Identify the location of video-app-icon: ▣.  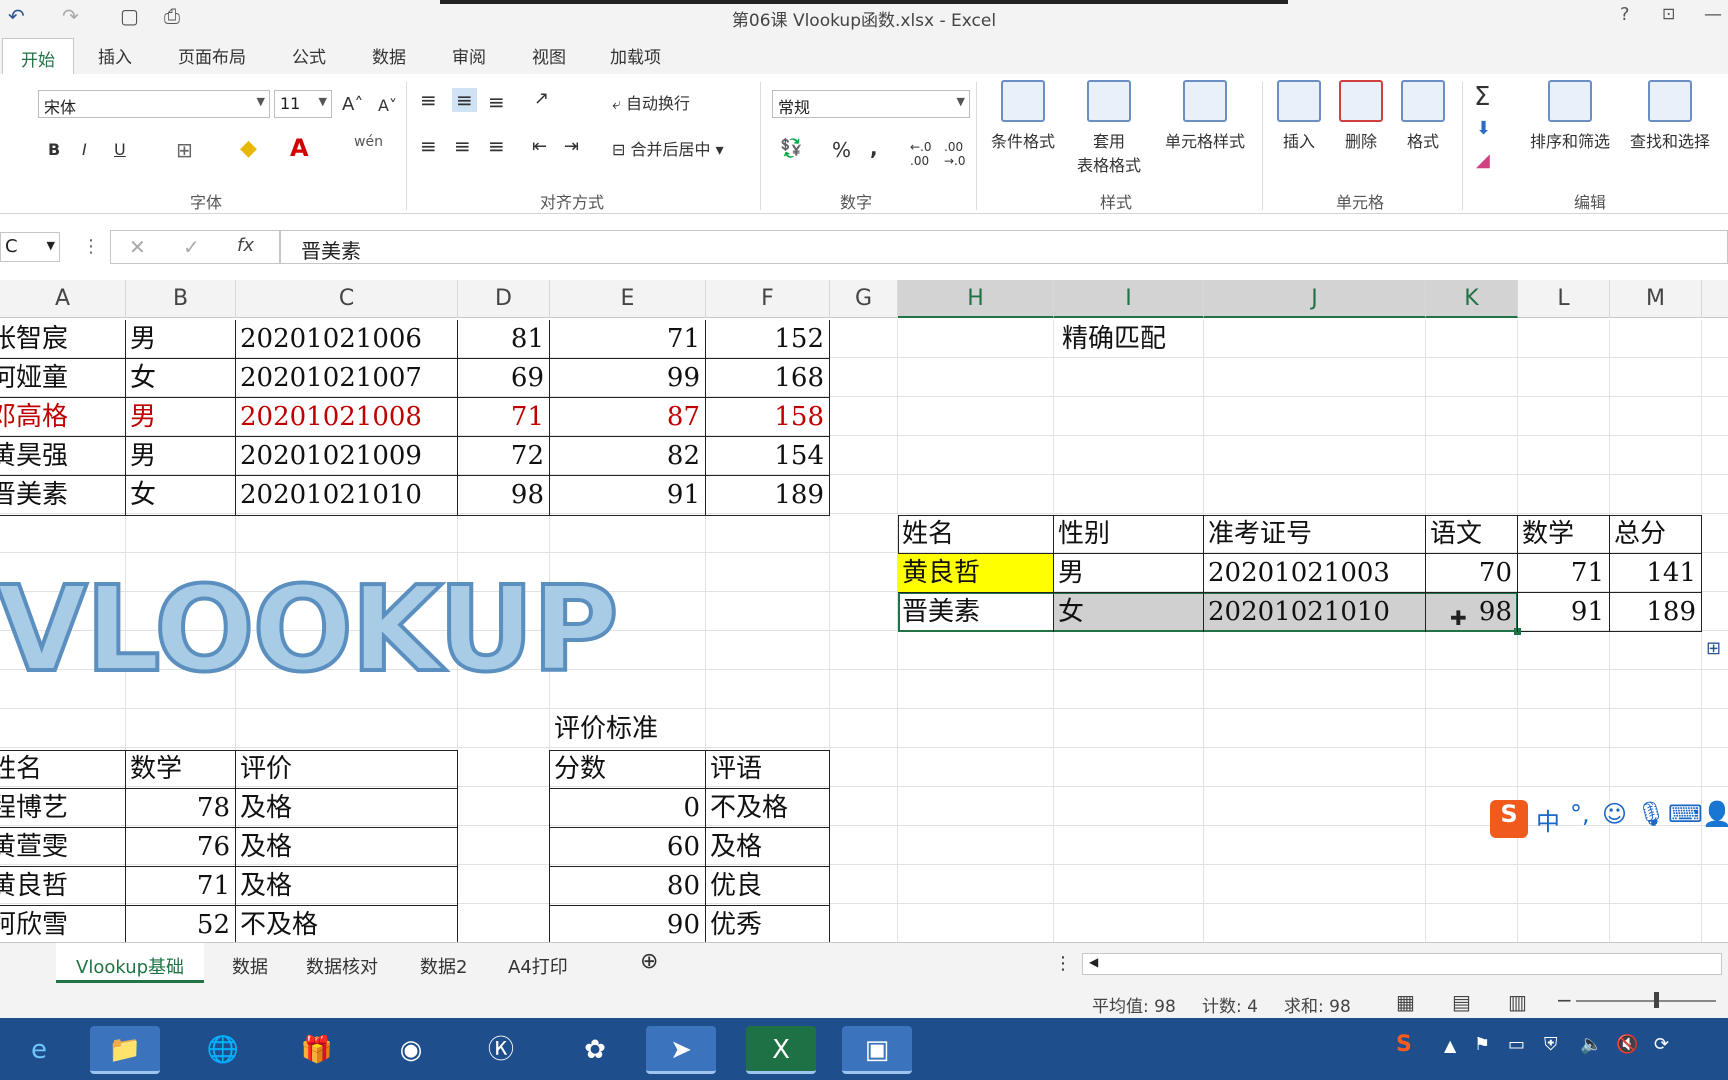
(877, 1050).